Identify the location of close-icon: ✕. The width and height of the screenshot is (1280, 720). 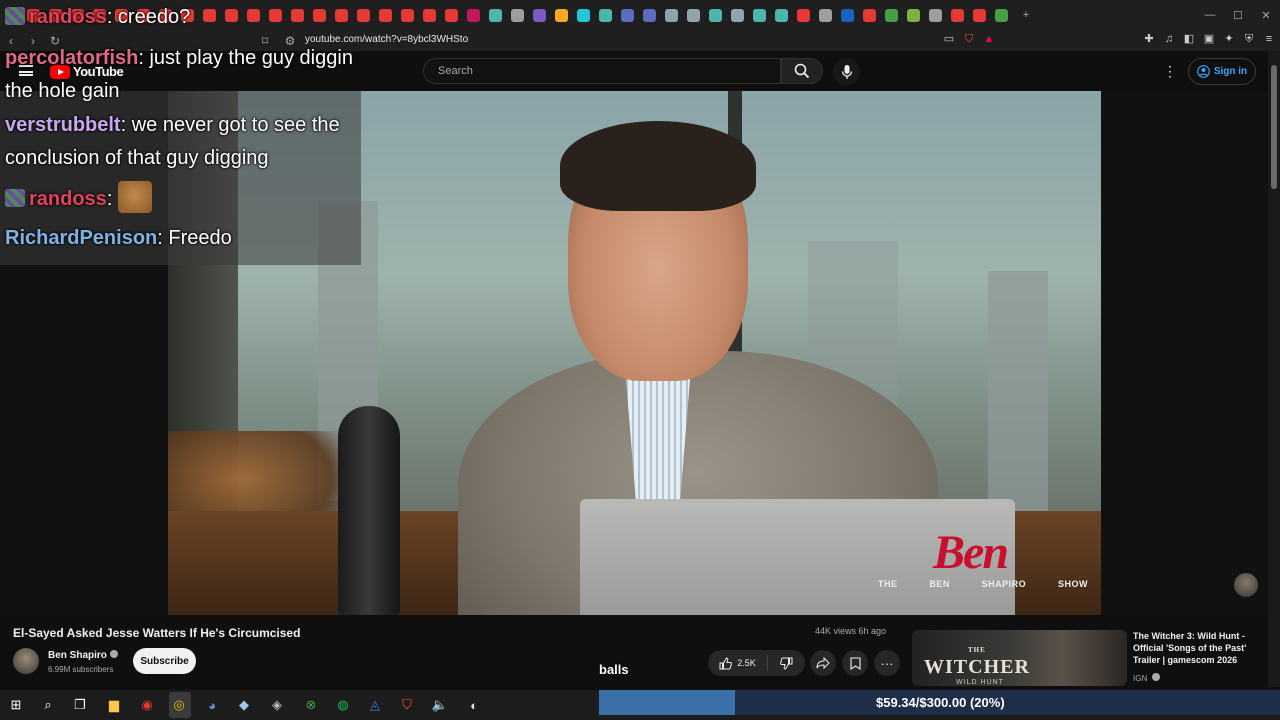
(1266, 15).